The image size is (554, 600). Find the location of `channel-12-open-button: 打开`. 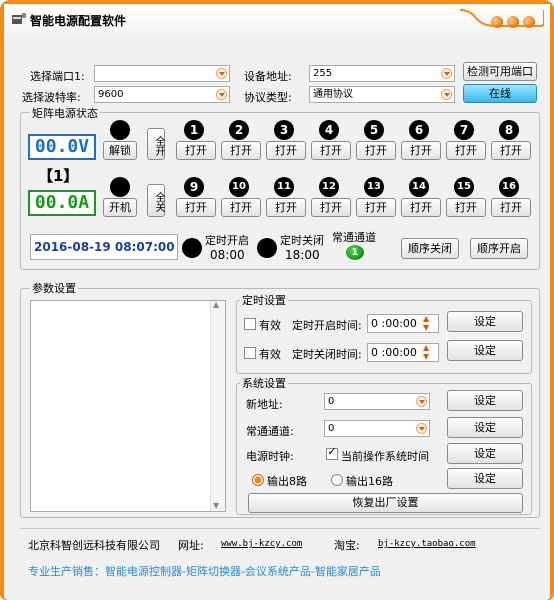

channel-12-open-button: 打开 is located at coordinates (331, 207).